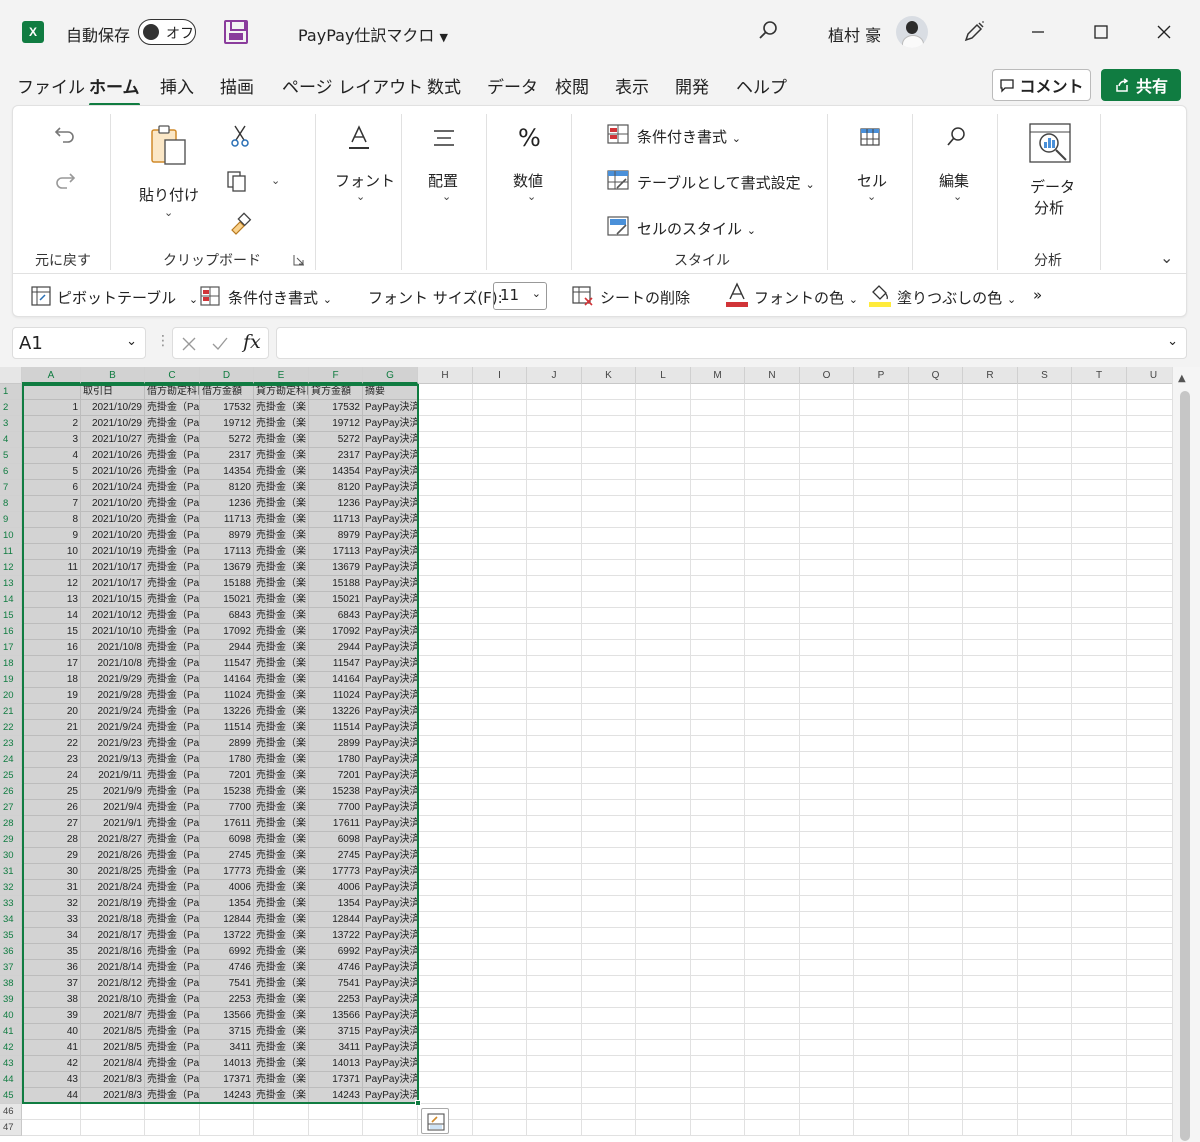  What do you see at coordinates (1099, 744) in the screenshot?
I see `cell-t23` at bounding box center [1099, 744].